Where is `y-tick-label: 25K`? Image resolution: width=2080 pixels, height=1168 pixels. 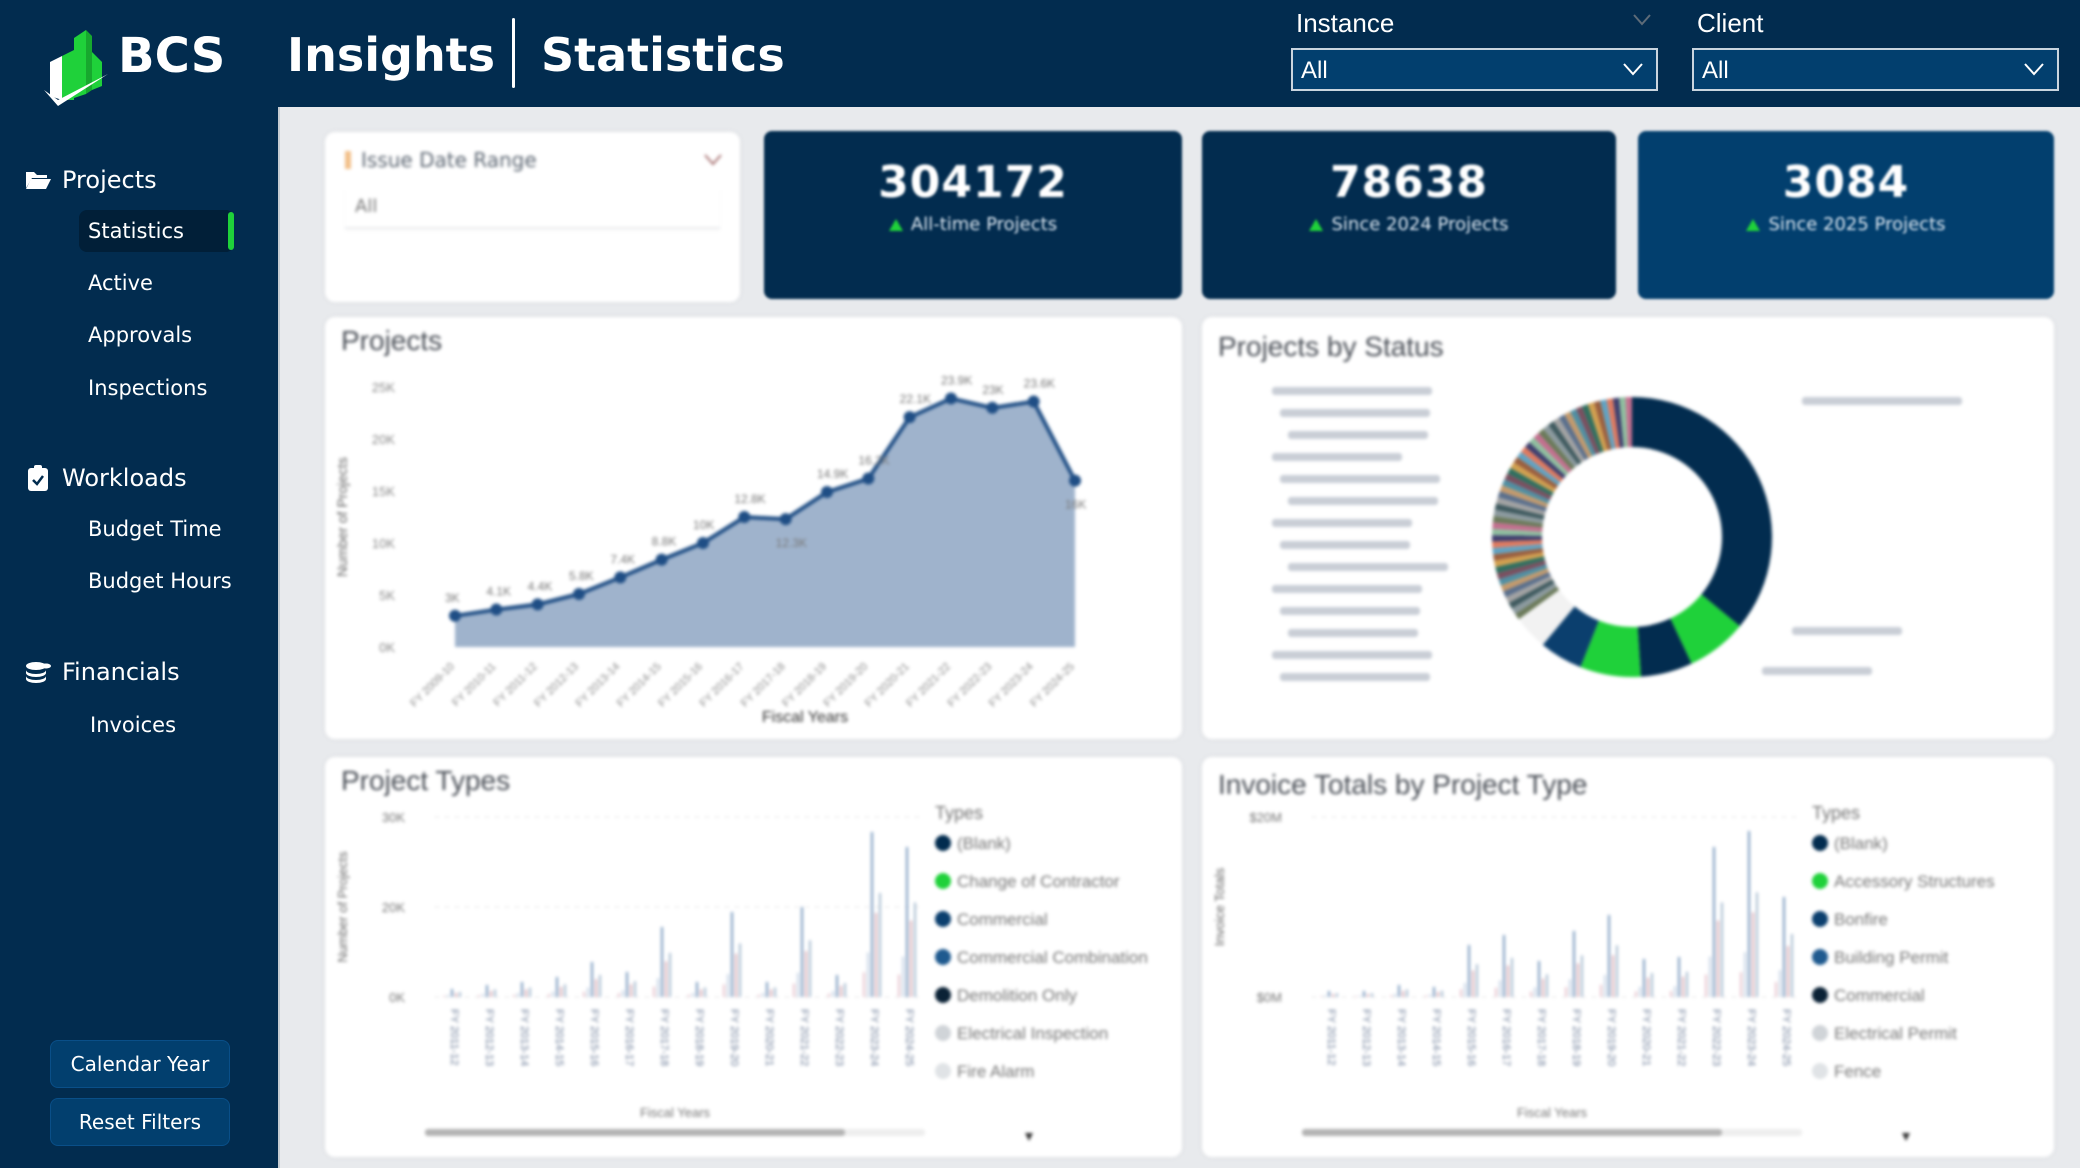 y-tick-label: 25K is located at coordinates (383, 387).